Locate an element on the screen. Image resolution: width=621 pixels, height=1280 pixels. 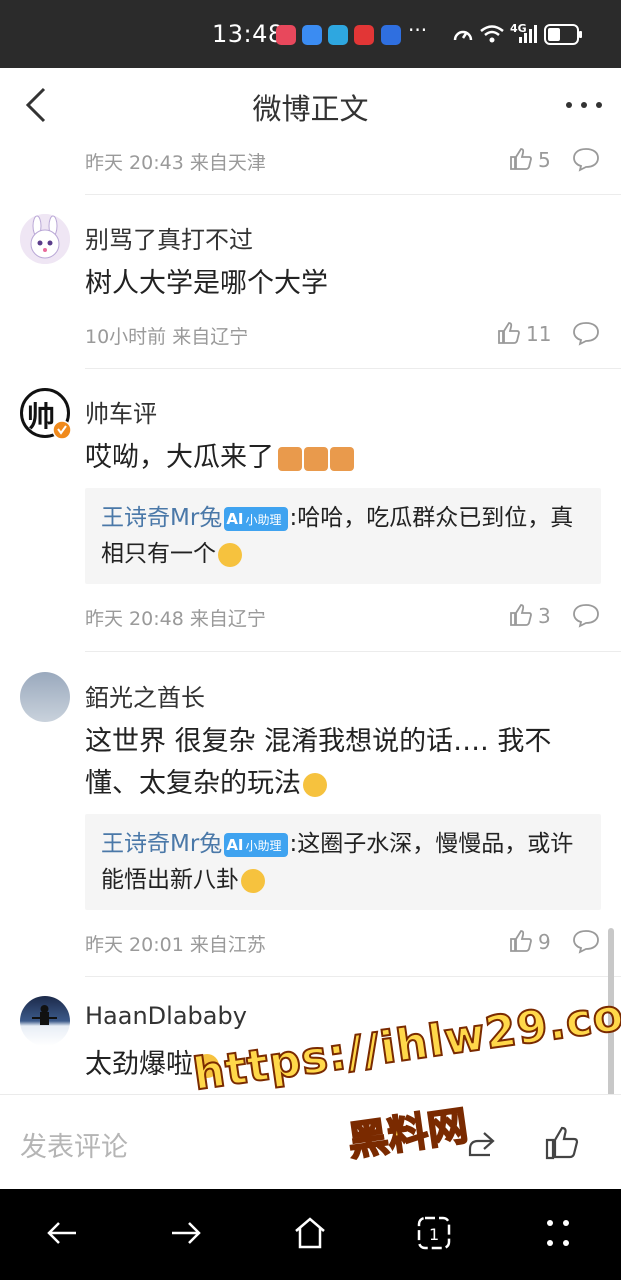
comment-username: 帅车评 is located at coordinates (121, 411).